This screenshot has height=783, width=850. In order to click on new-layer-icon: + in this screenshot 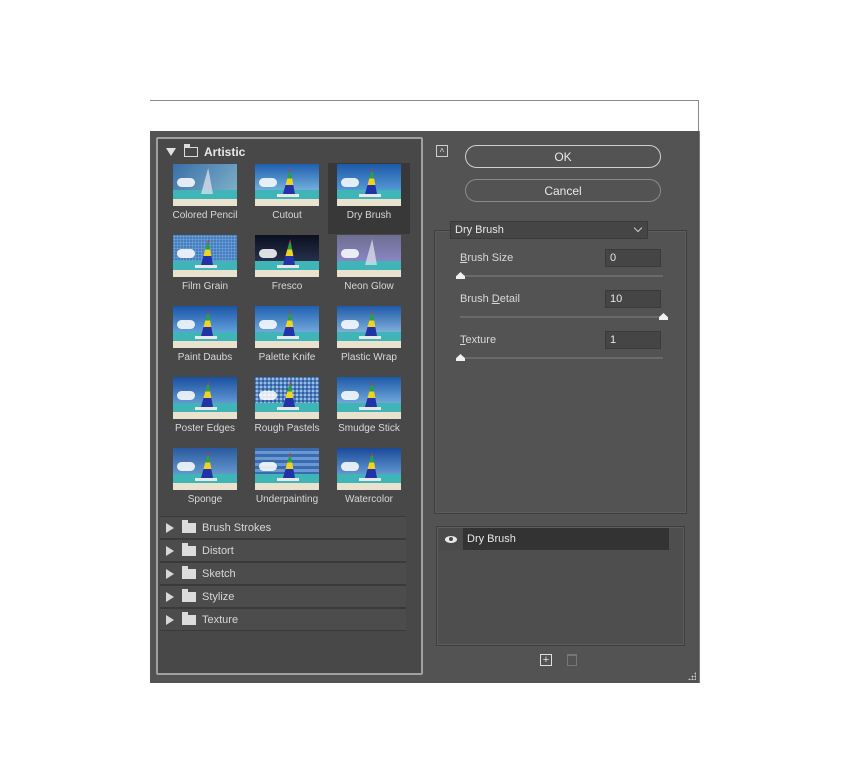, I will do `click(546, 660)`.